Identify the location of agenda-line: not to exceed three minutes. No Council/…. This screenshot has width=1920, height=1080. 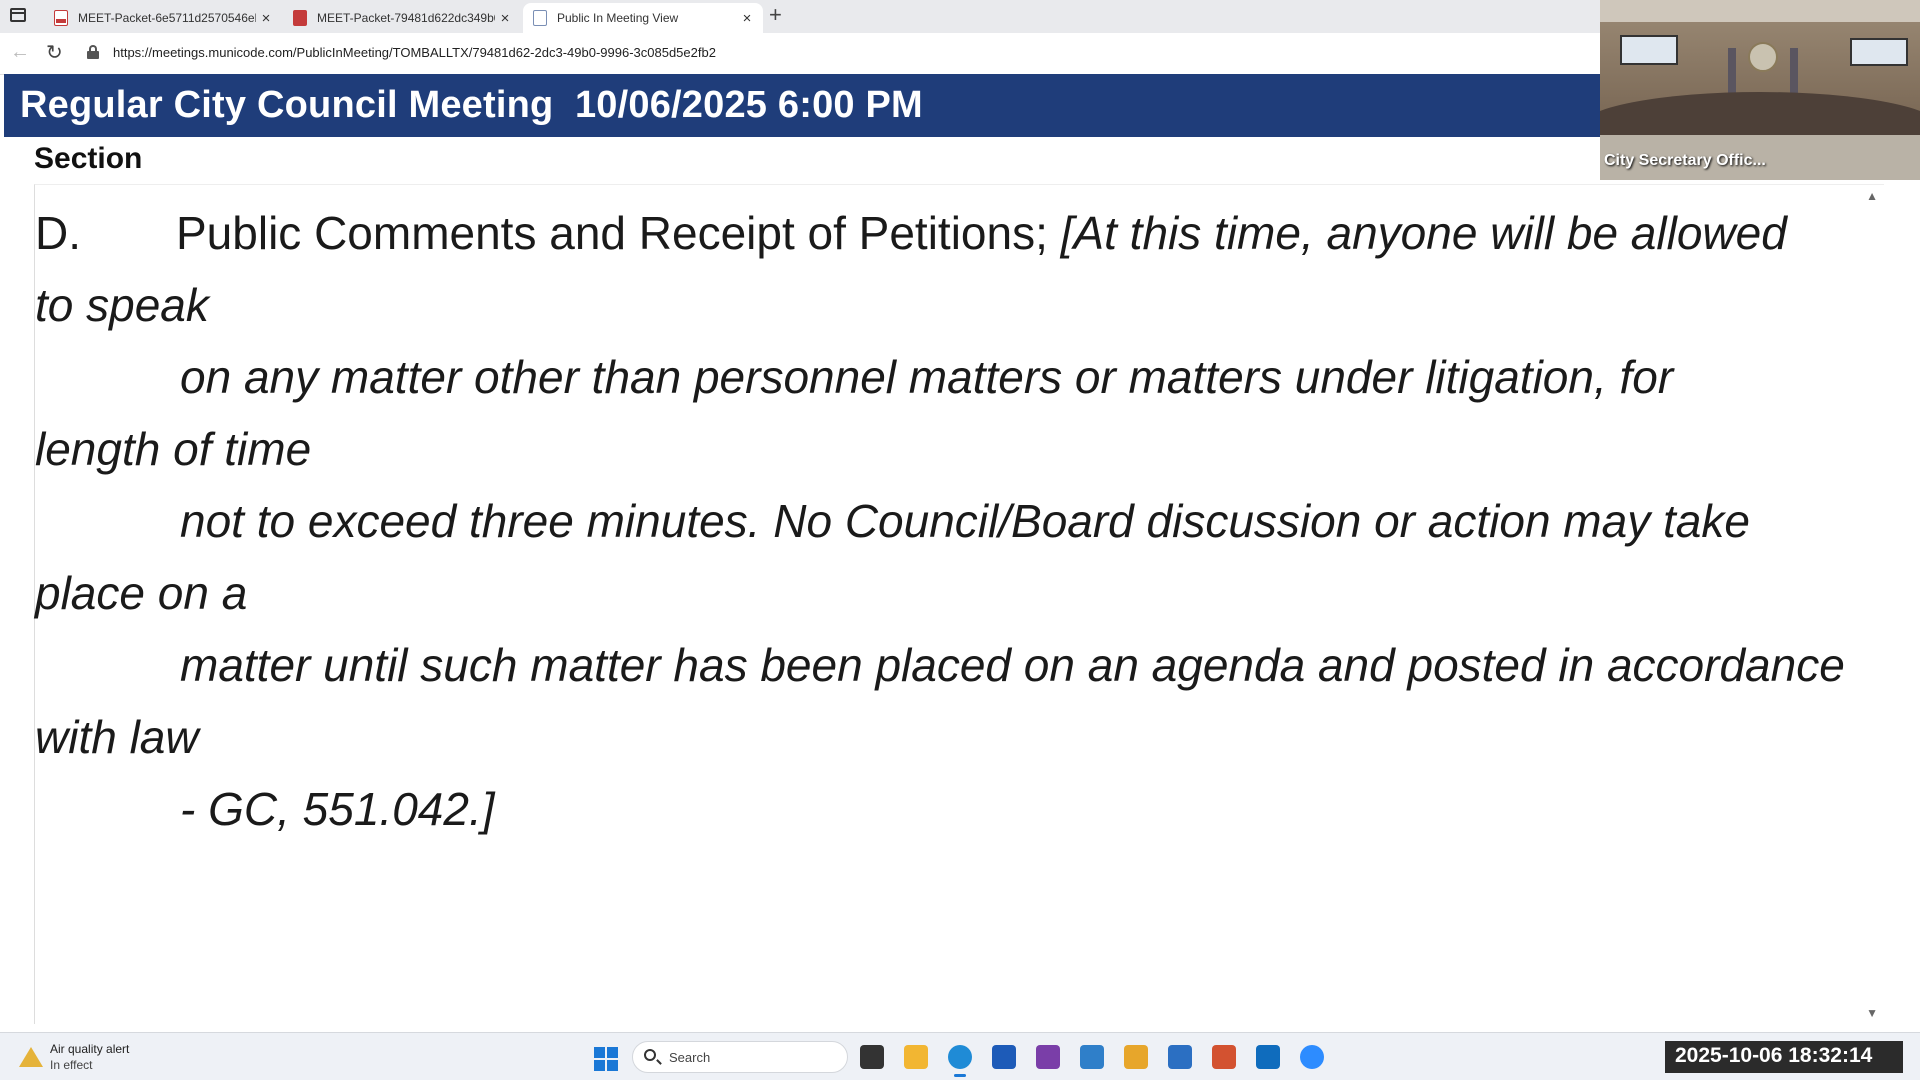
(965, 521).